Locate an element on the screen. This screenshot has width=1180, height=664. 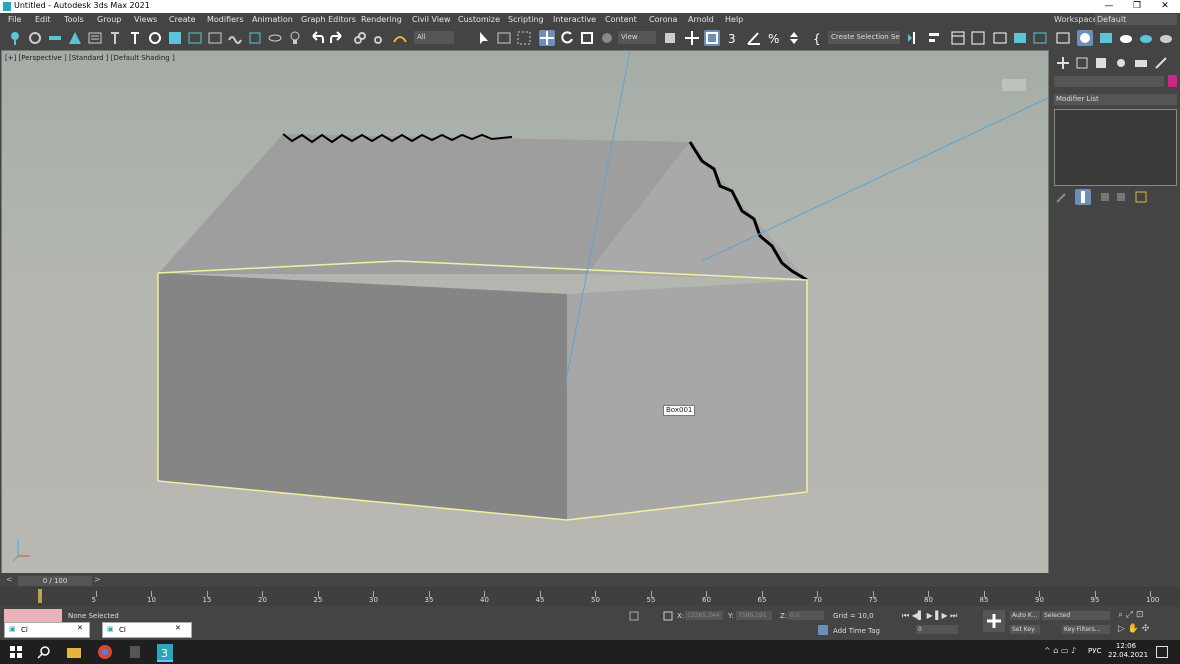
object-color-swatch is located at coordinates (1172, 81).